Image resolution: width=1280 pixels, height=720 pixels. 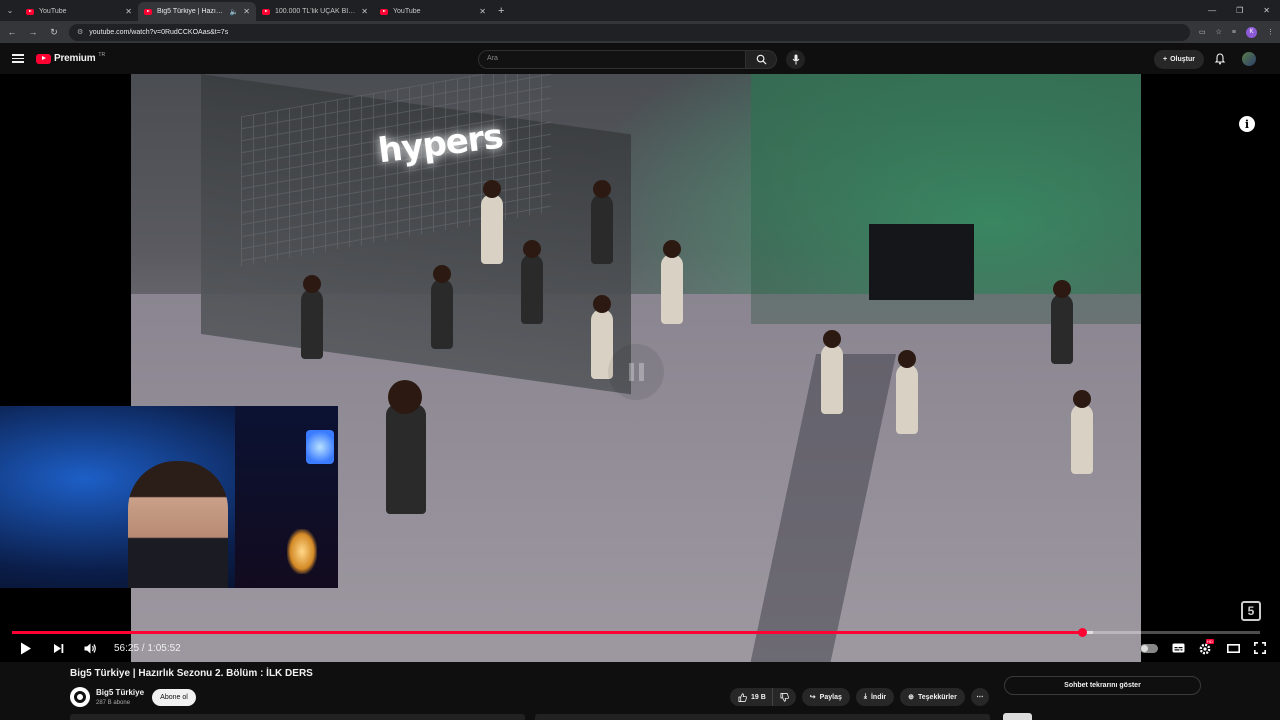 What do you see at coordinates (640, 648) in the screenshot?
I see `player-controls: 56:25 / 1:05:52 HD` at bounding box center [640, 648].